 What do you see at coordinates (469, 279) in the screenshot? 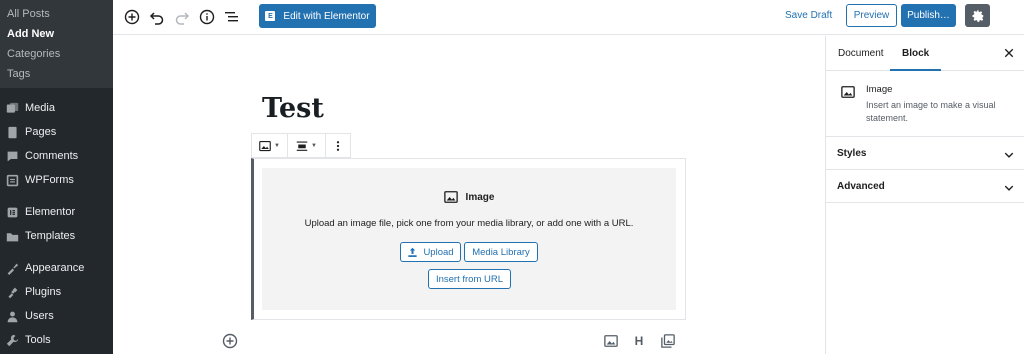
I see `insert-from-url-button: Insert from URL` at bounding box center [469, 279].